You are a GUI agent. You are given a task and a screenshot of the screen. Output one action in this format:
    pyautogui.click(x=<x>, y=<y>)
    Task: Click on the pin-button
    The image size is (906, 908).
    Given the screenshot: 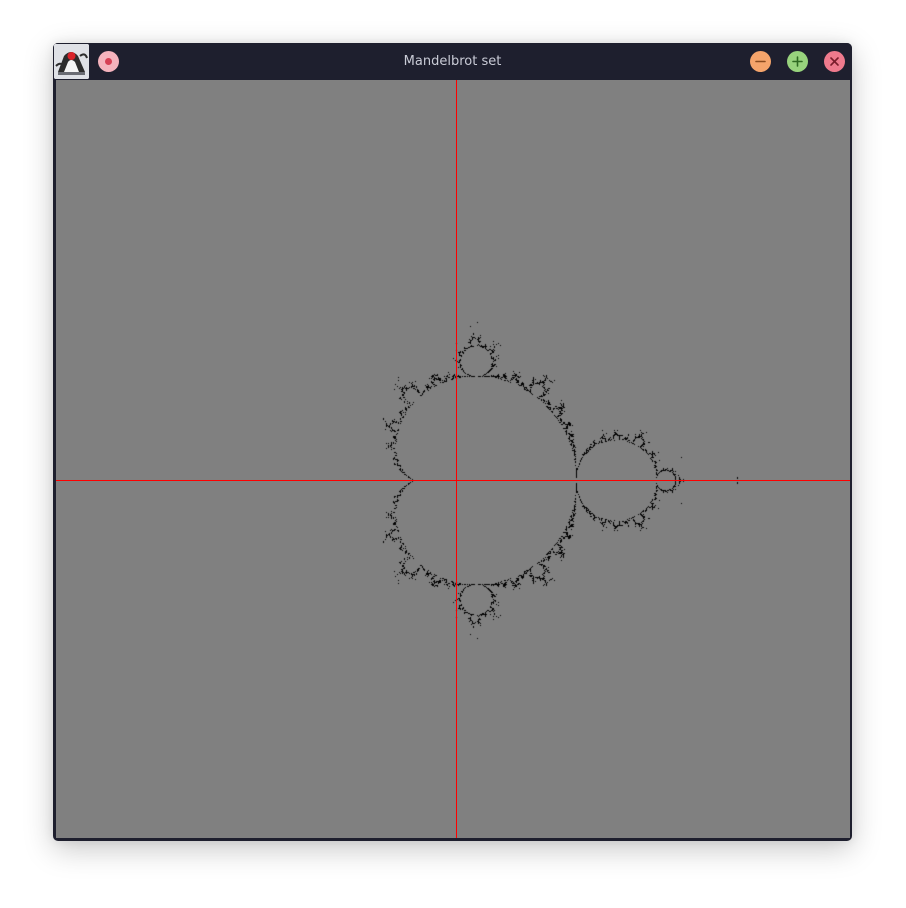 What is the action you would take?
    pyautogui.click(x=108, y=61)
    